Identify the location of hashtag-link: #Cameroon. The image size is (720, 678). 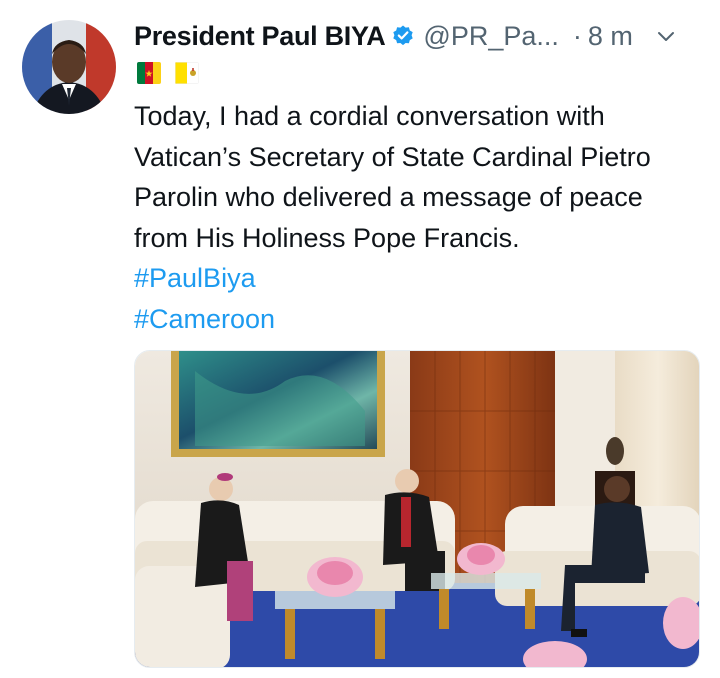
(419, 319).